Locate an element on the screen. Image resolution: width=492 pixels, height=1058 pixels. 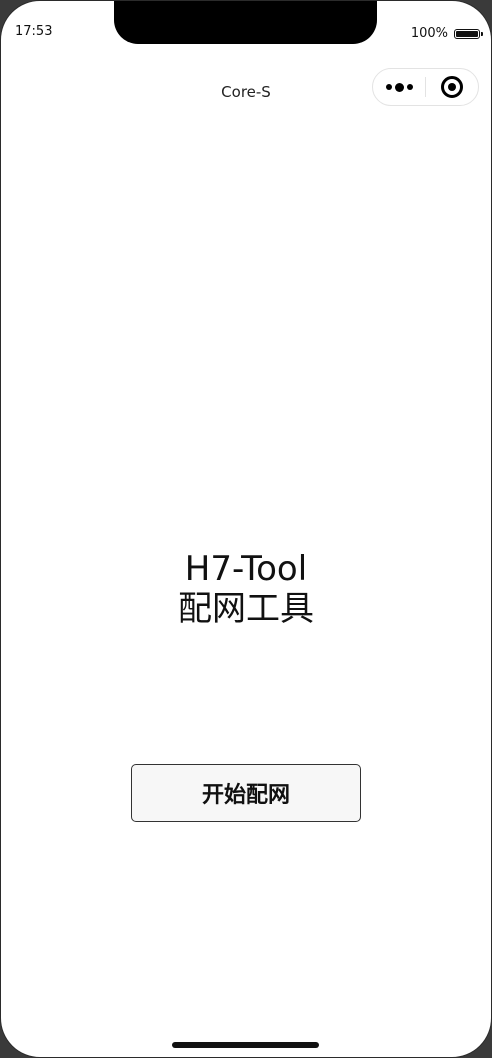
mini-program-capsule is located at coordinates (425, 87).